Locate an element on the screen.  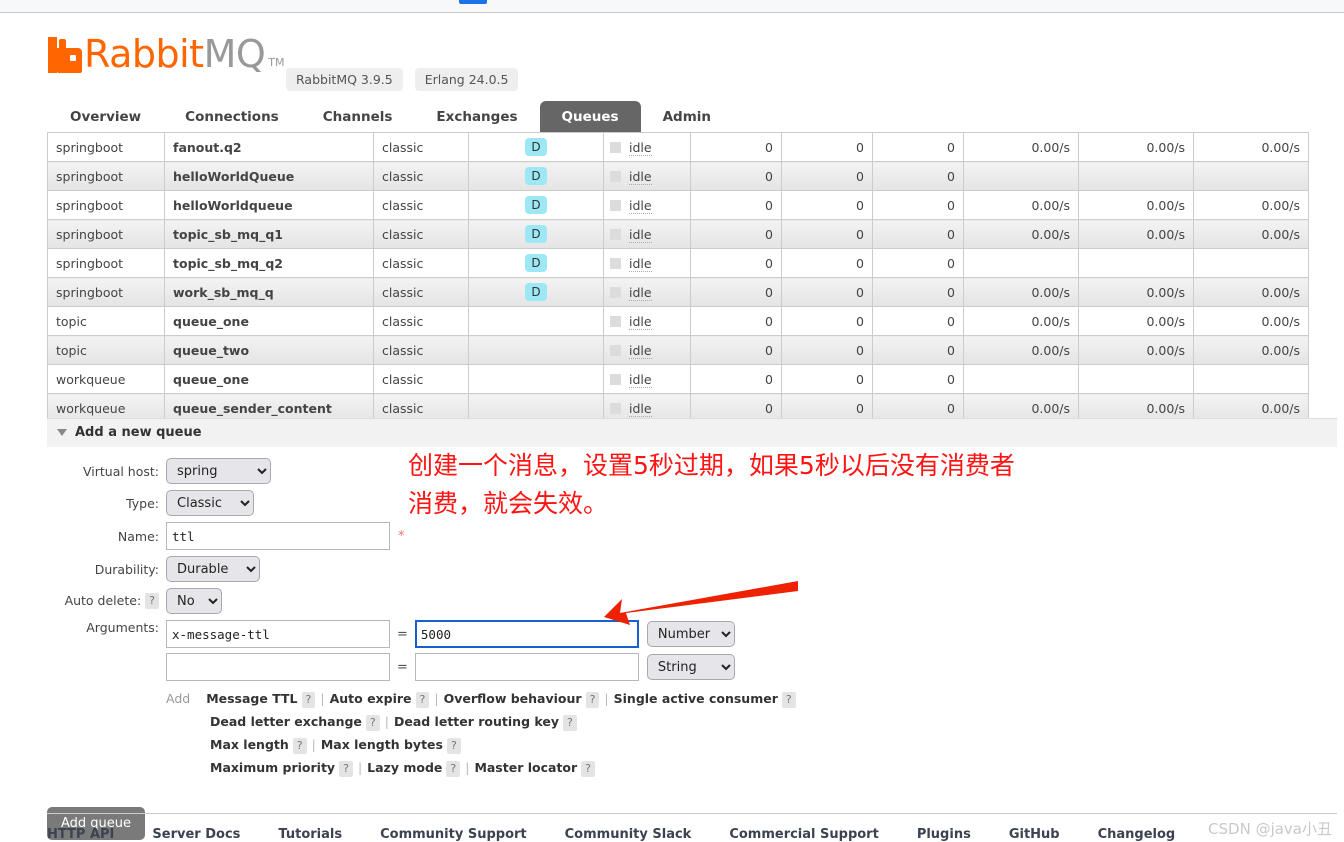
argument-2-value-input is located at coordinates (526, 667).